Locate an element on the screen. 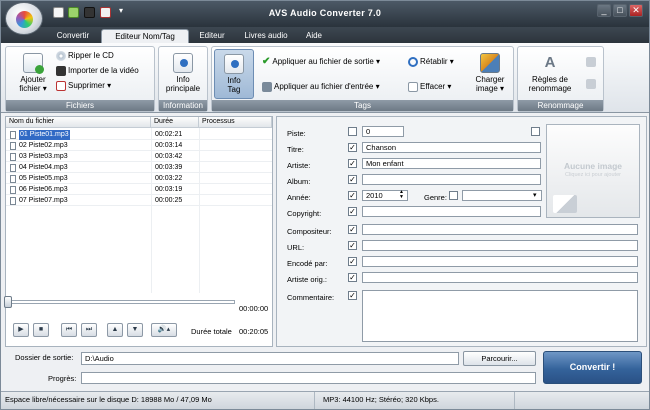  restore-label: Rétablir ▾ is located at coordinates (437, 62).